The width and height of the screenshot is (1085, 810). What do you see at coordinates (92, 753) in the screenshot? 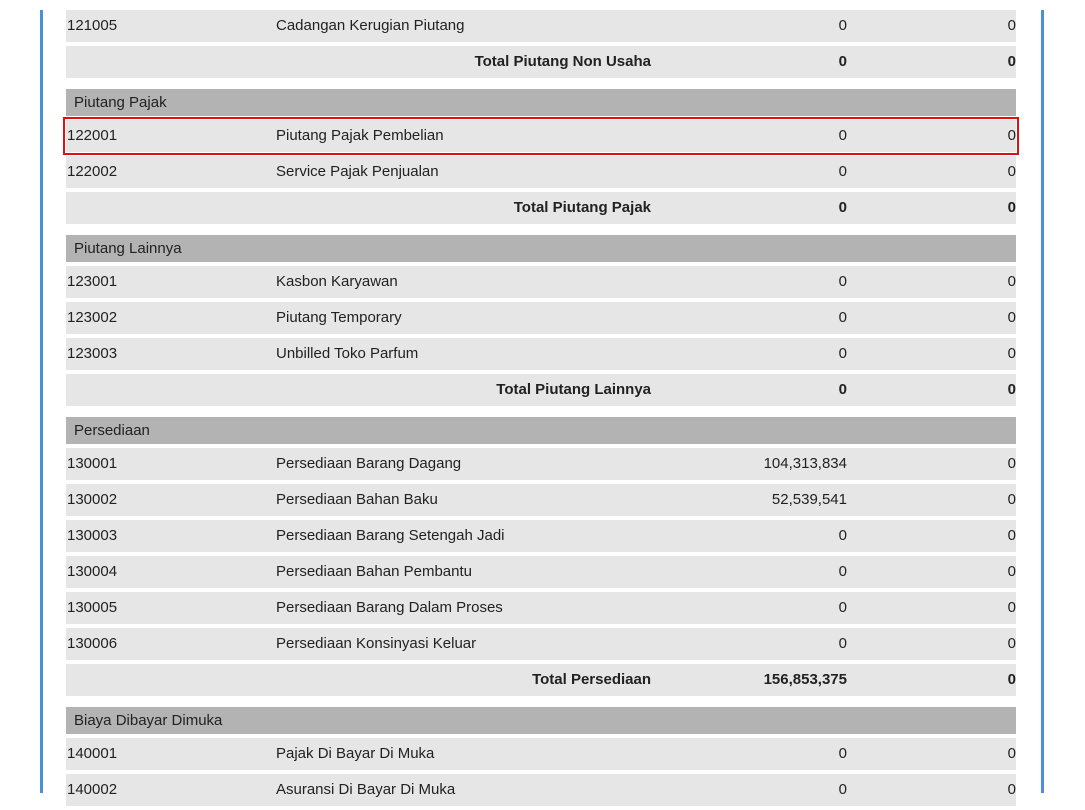
I see `account-code: 140001` at bounding box center [92, 753].